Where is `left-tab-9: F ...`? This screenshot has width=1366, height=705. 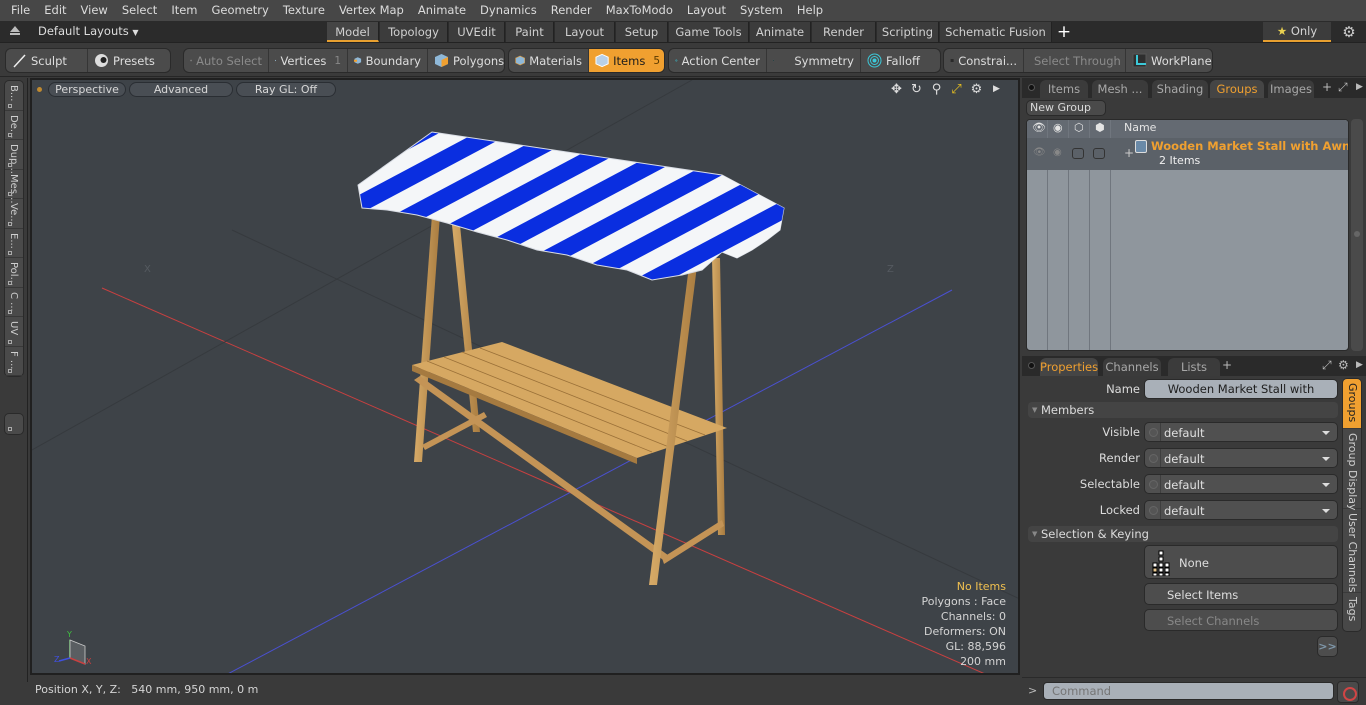
left-tab-9: F ... is located at coordinates (14, 361).